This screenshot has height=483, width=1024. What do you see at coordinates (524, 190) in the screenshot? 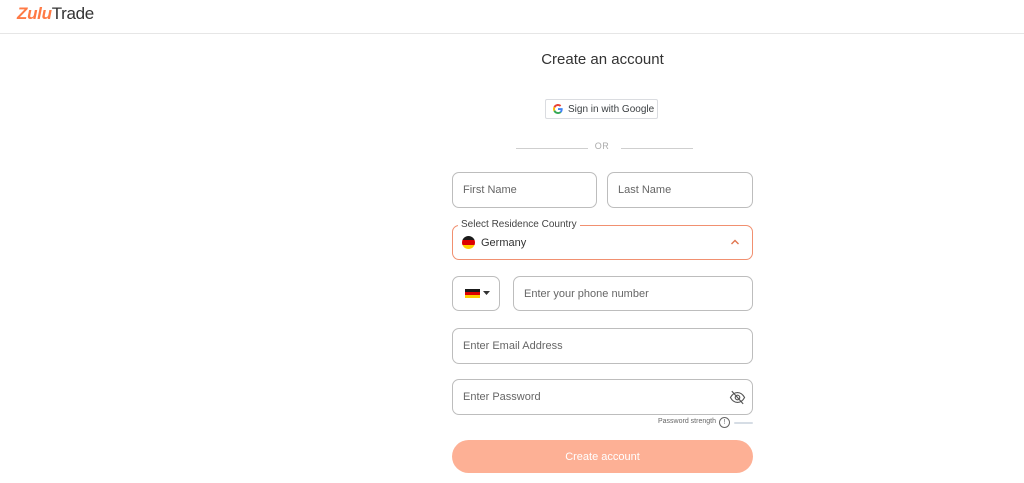
I see `first-name-field: First Name` at bounding box center [524, 190].